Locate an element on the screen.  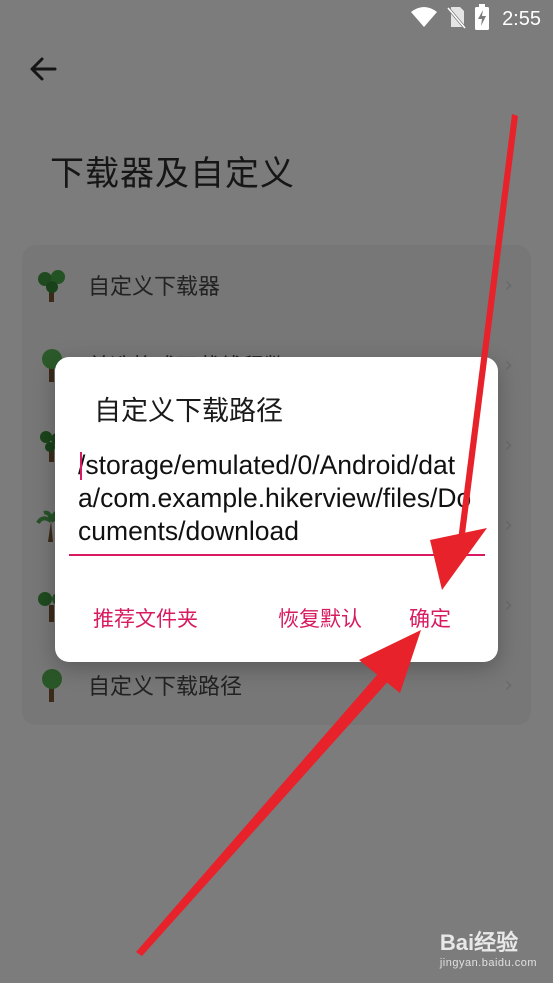
arrow-down-annotation is located at coordinates (474, 352).